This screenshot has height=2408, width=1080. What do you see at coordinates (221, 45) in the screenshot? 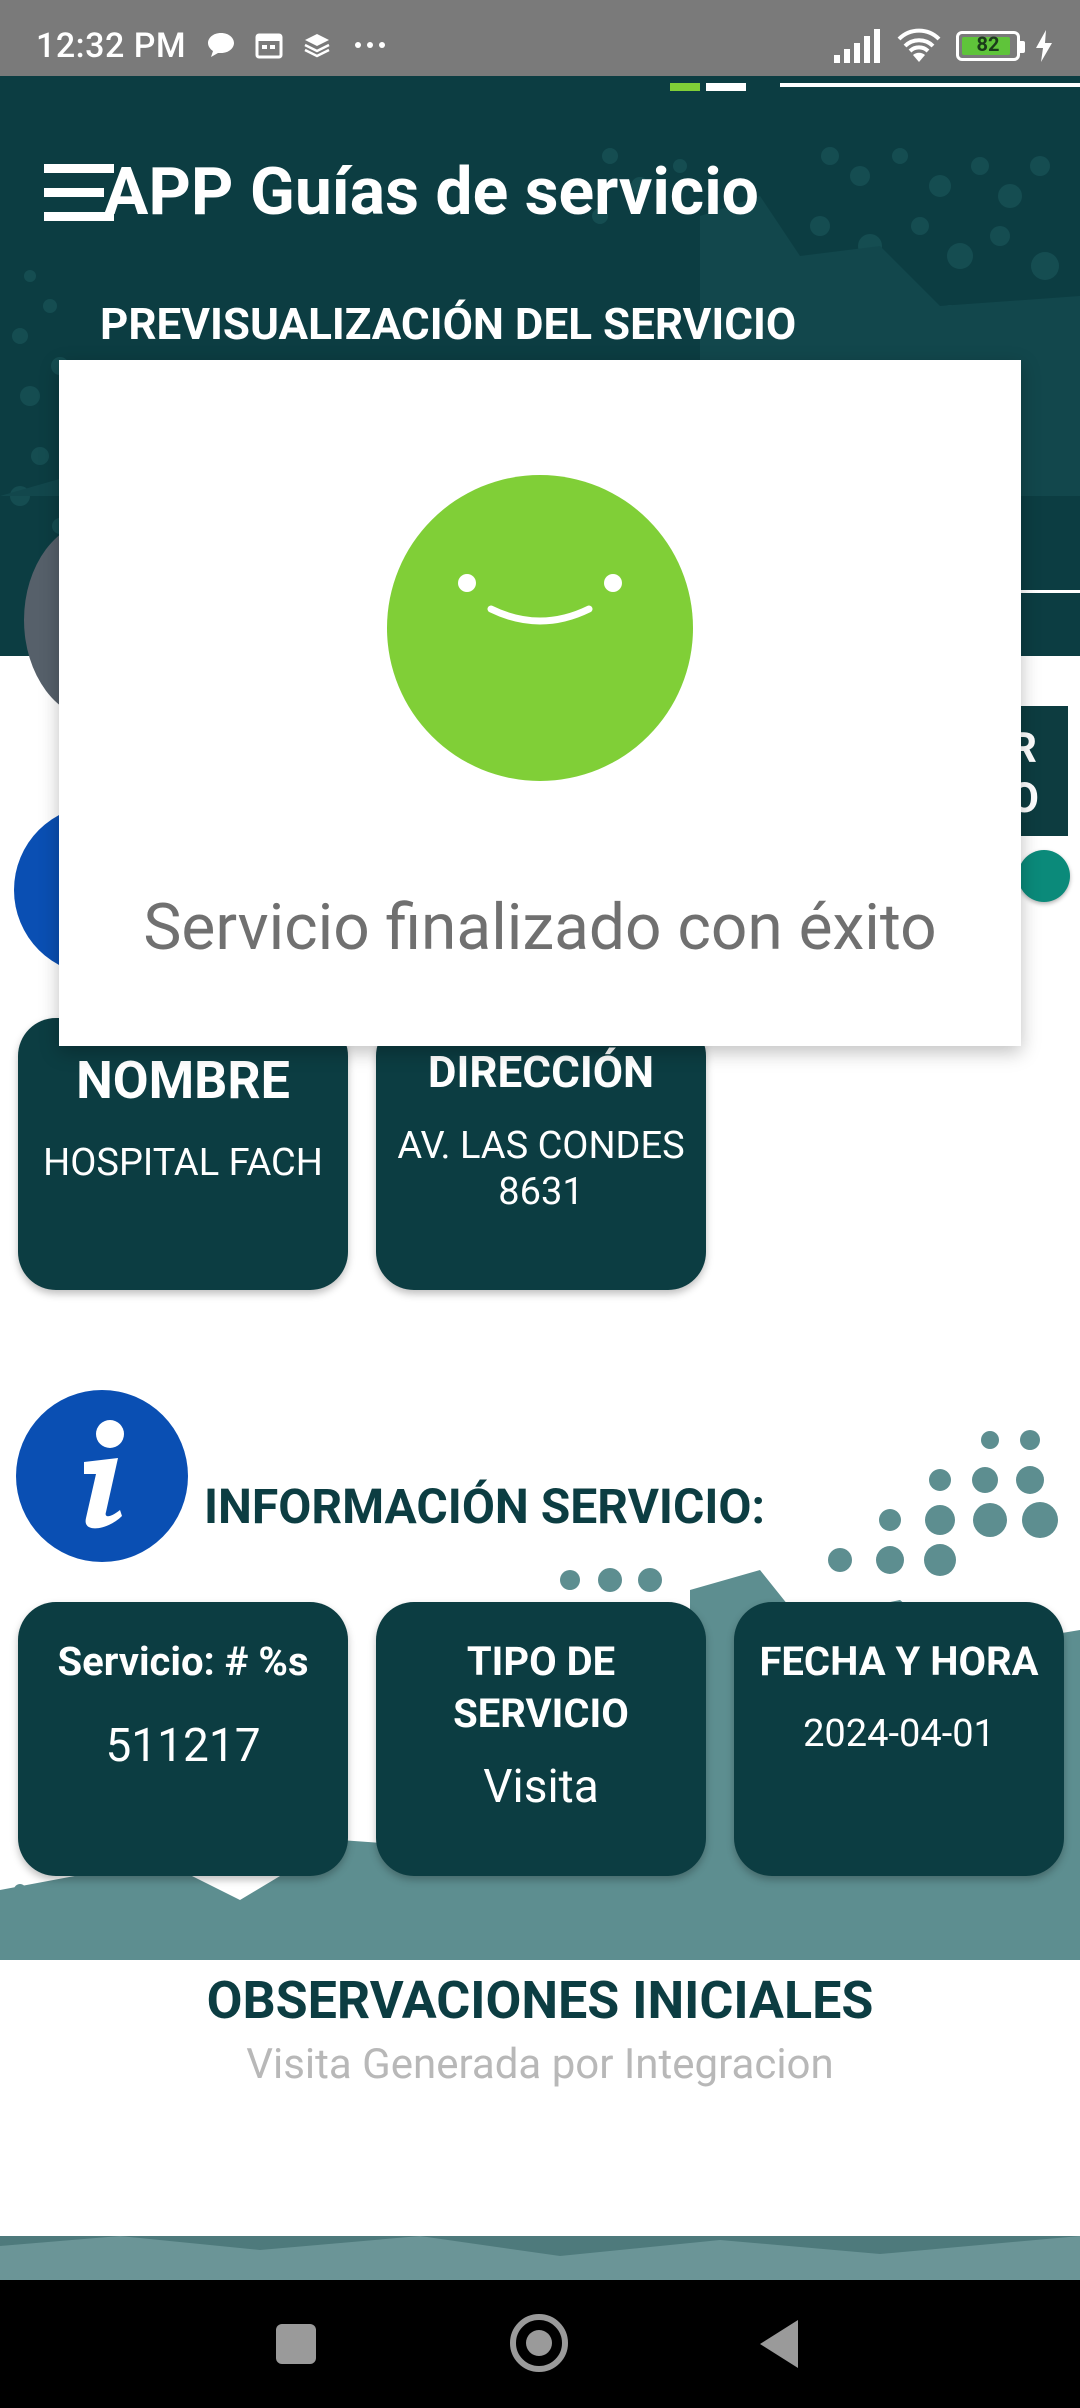
I see `chat-icon` at bounding box center [221, 45].